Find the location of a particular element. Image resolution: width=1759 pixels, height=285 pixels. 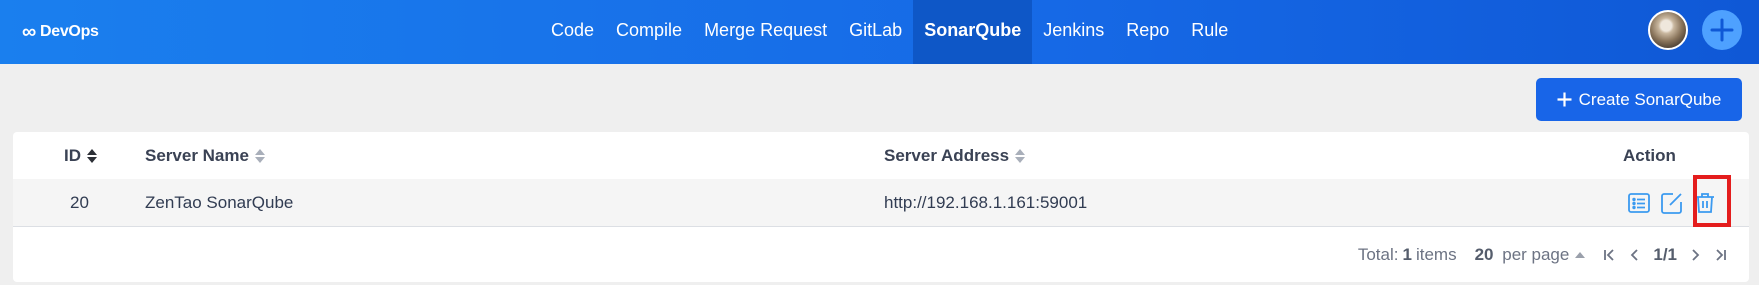

edit-button is located at coordinates (1672, 203).